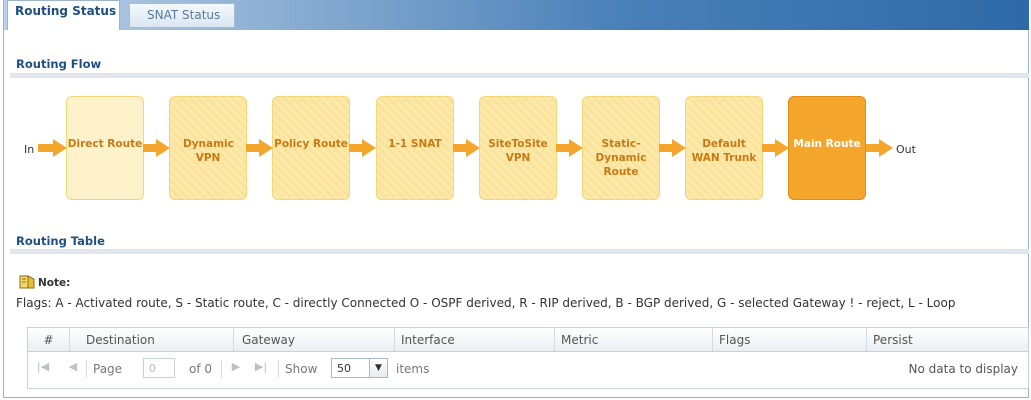  I want to click on page-count-label: of 0, so click(201, 369).